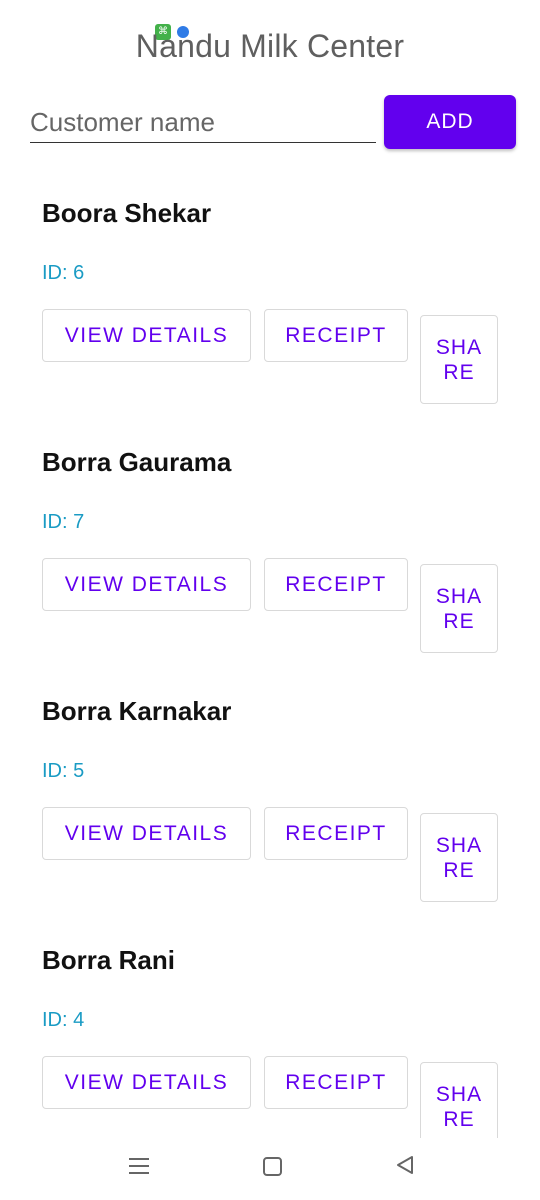 Image resolution: width=540 pixels, height=1200 pixels. Describe the element at coordinates (63, 771) in the screenshot. I see `customer-id: ID: 5` at that location.